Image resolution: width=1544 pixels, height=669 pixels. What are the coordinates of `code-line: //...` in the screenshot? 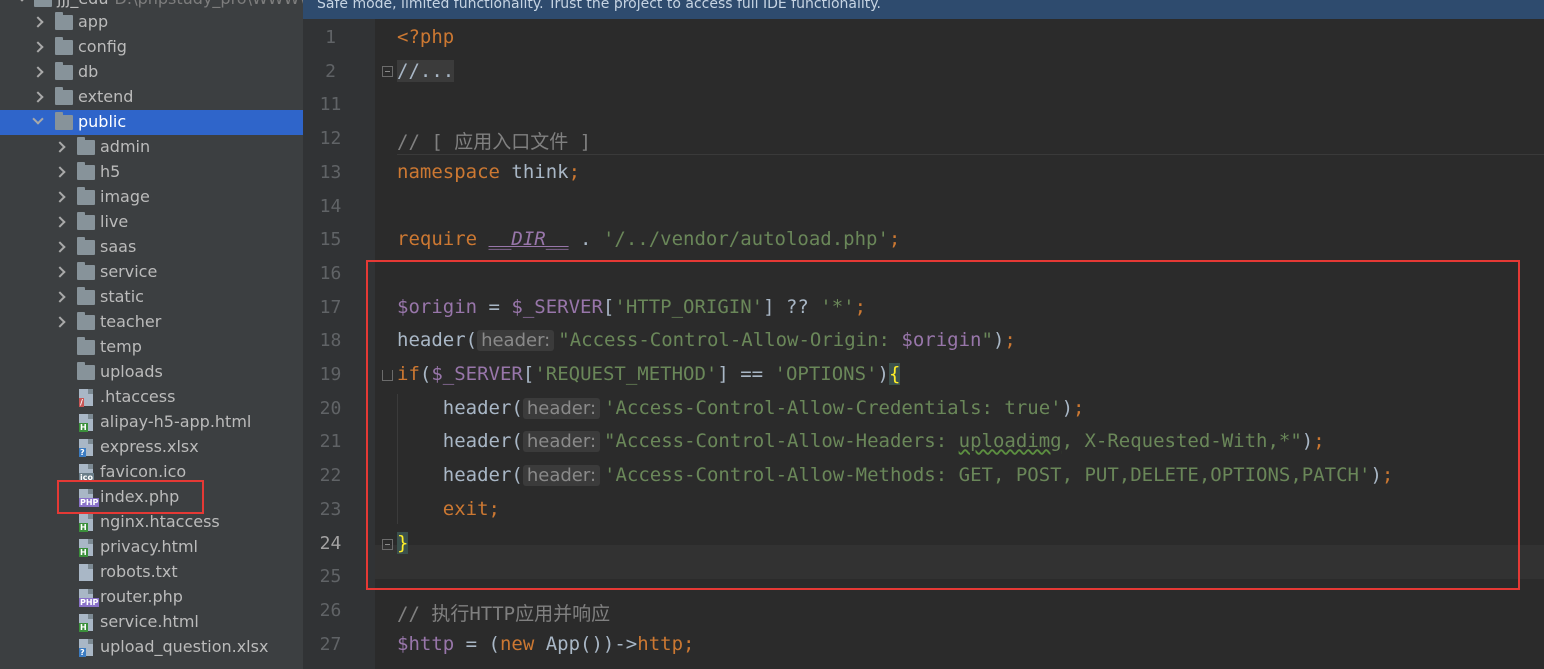 It's located at (426, 70).